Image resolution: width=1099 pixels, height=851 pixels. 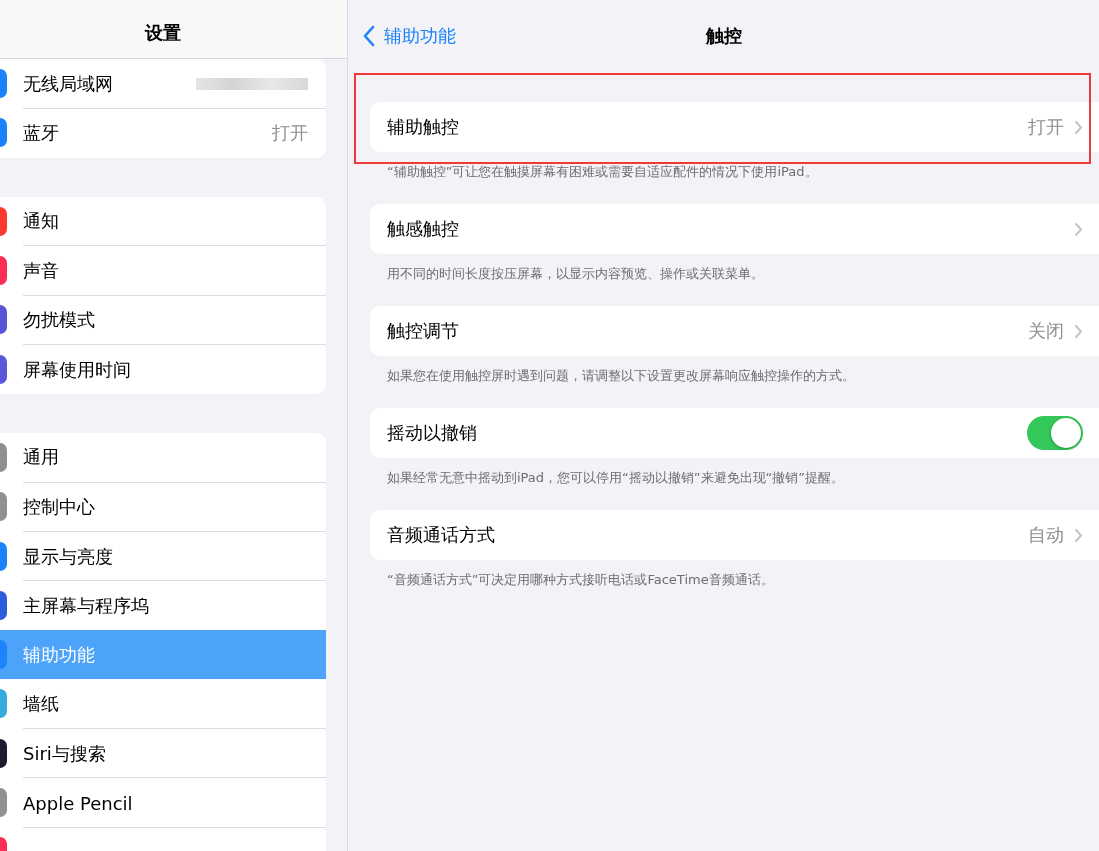 I want to click on sidebar-item-label: Apple Pencil, so click(x=78, y=803).